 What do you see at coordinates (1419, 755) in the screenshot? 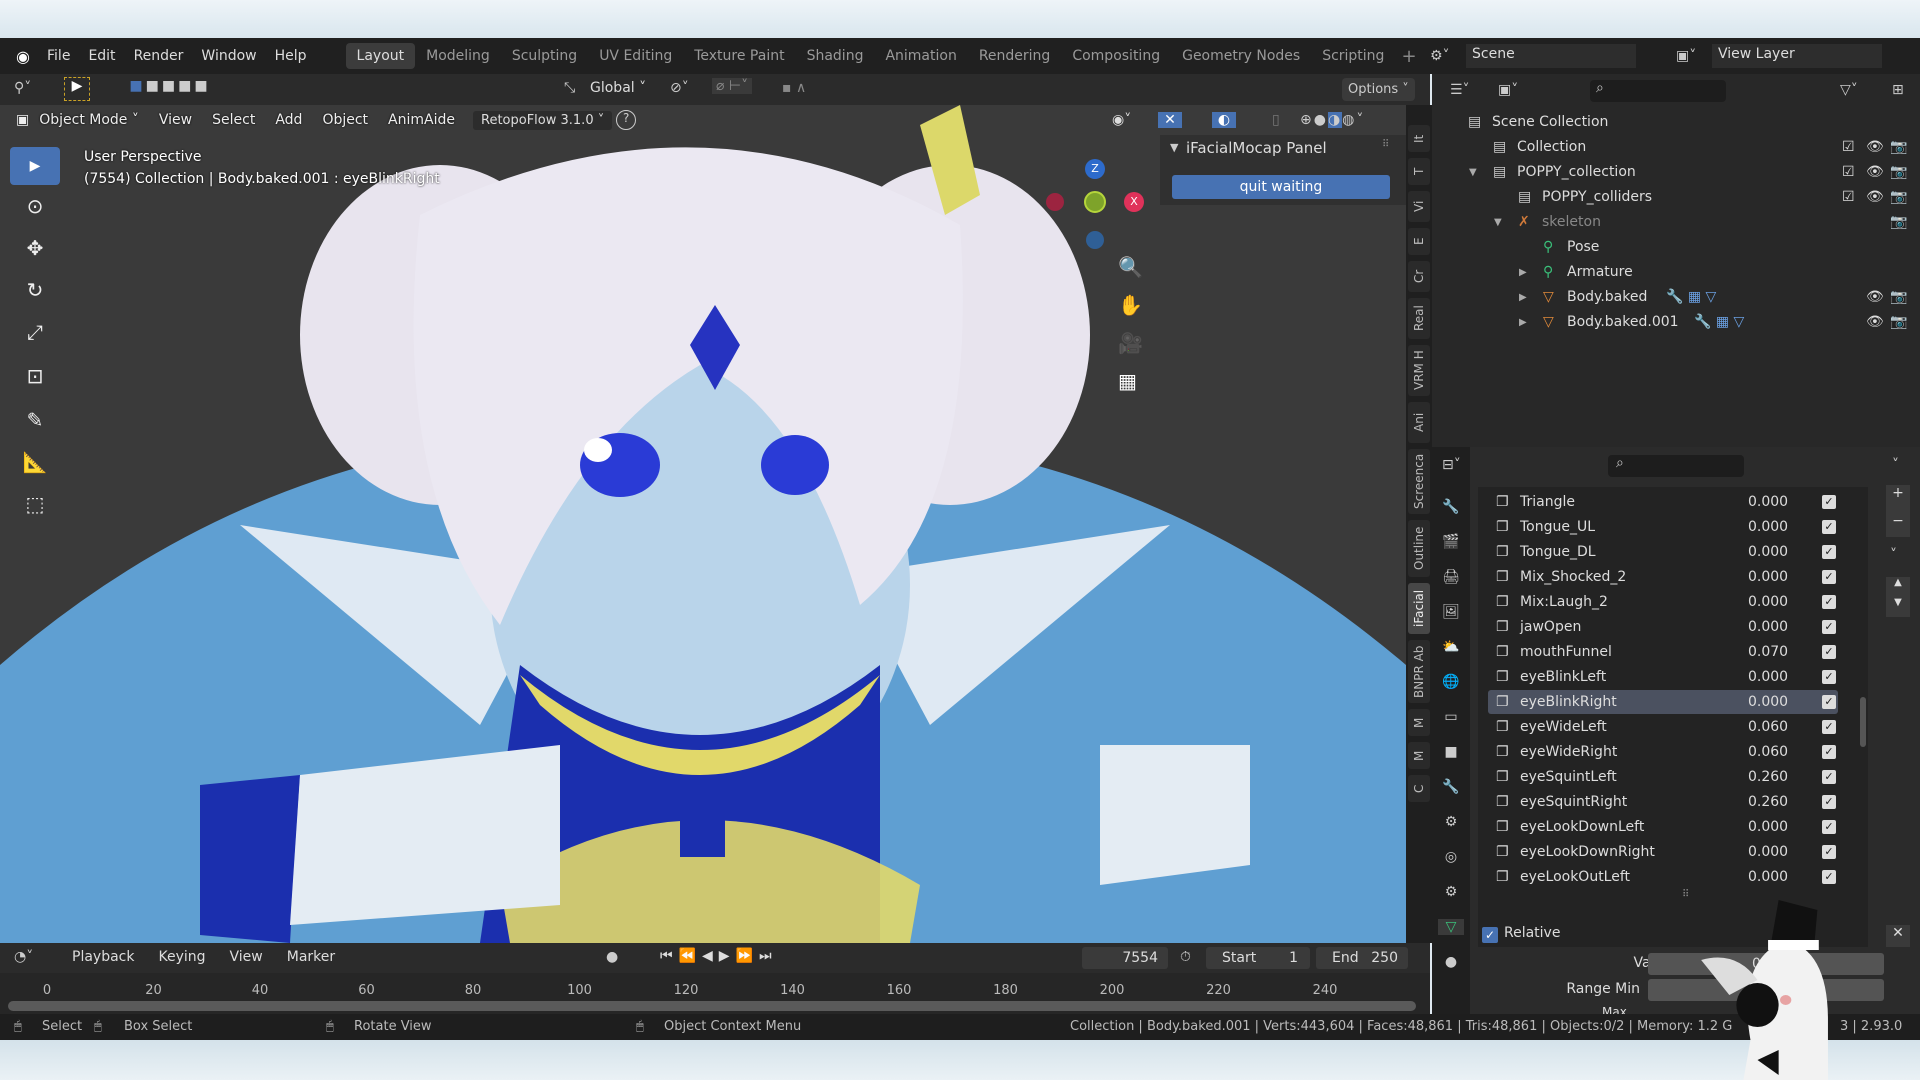
I see `sidebar-tab-m: M` at bounding box center [1419, 755].